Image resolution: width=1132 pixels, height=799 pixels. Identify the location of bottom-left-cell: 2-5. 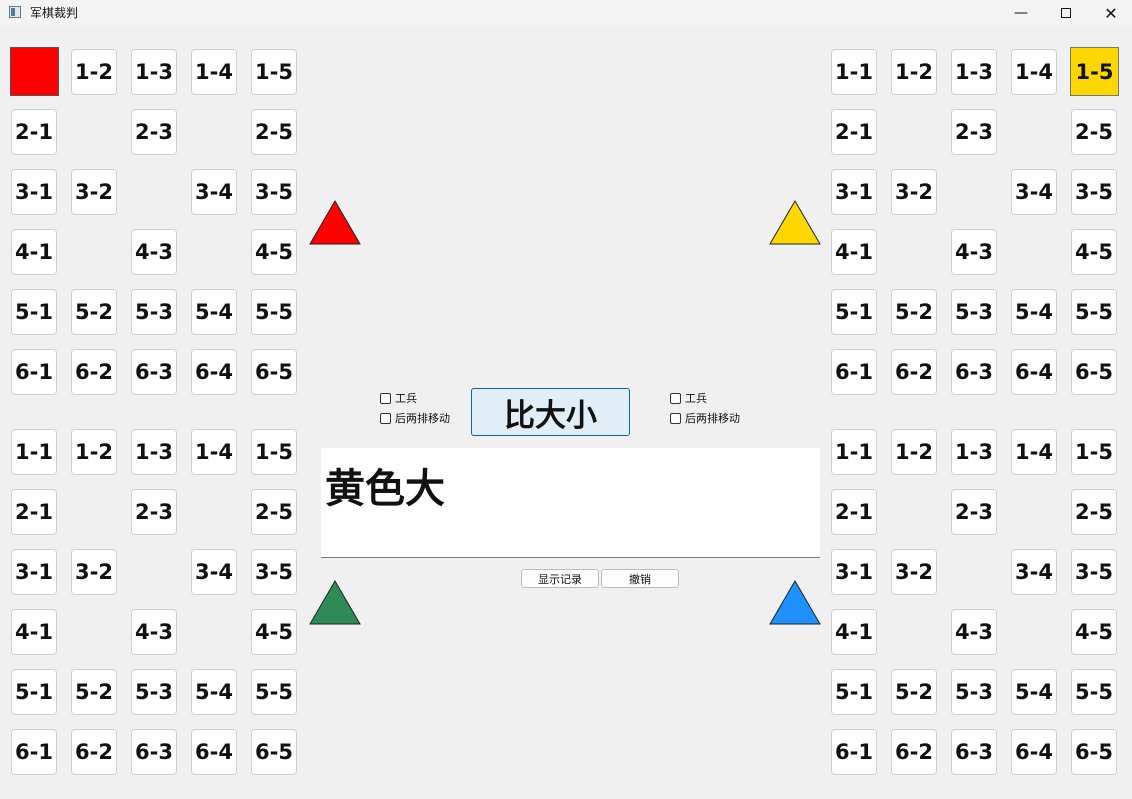
(274, 512).